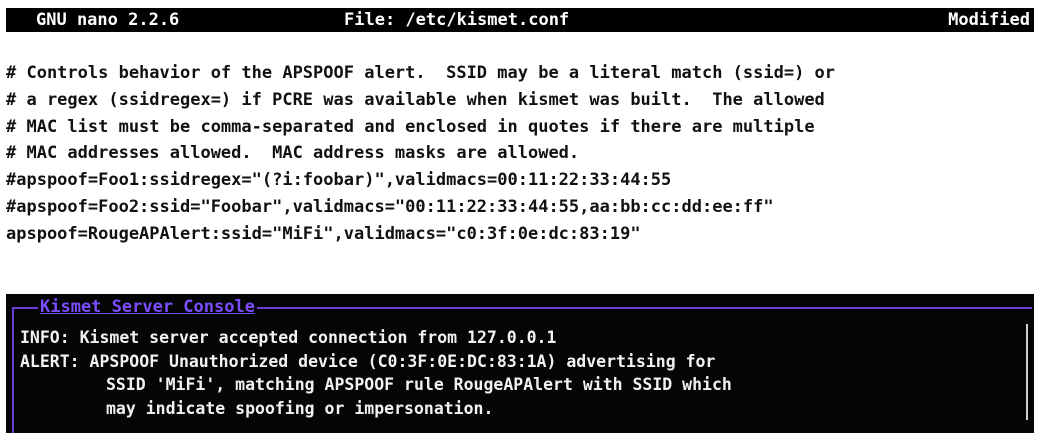 The image size is (1042, 433). Describe the element at coordinates (147, 307) in the screenshot. I see `console-title: Kismet Server Console` at that location.